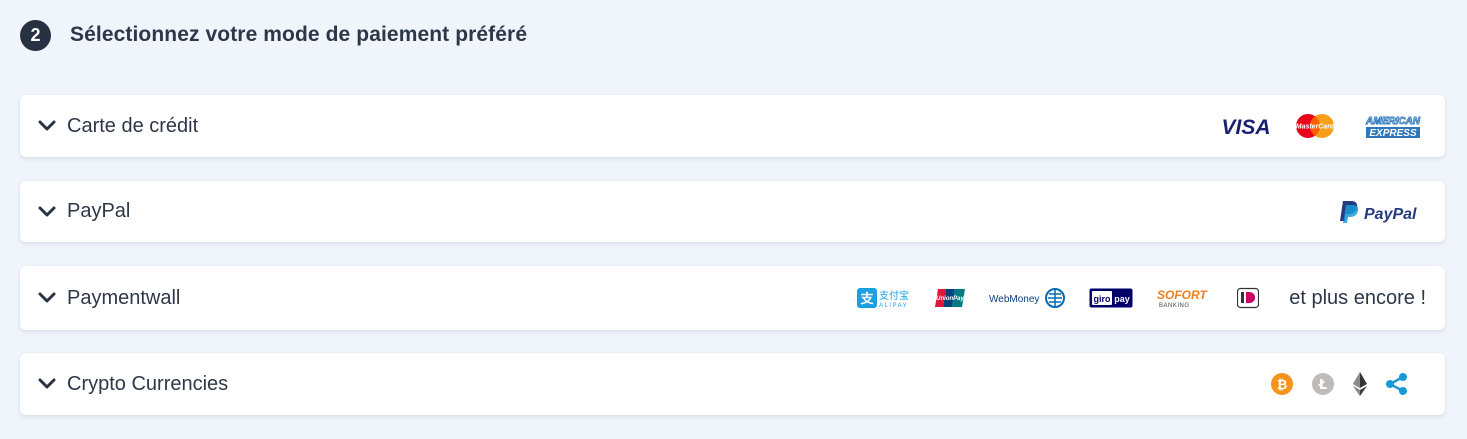  I want to click on crypto-logos: ₿ Ł, so click(1339, 384).